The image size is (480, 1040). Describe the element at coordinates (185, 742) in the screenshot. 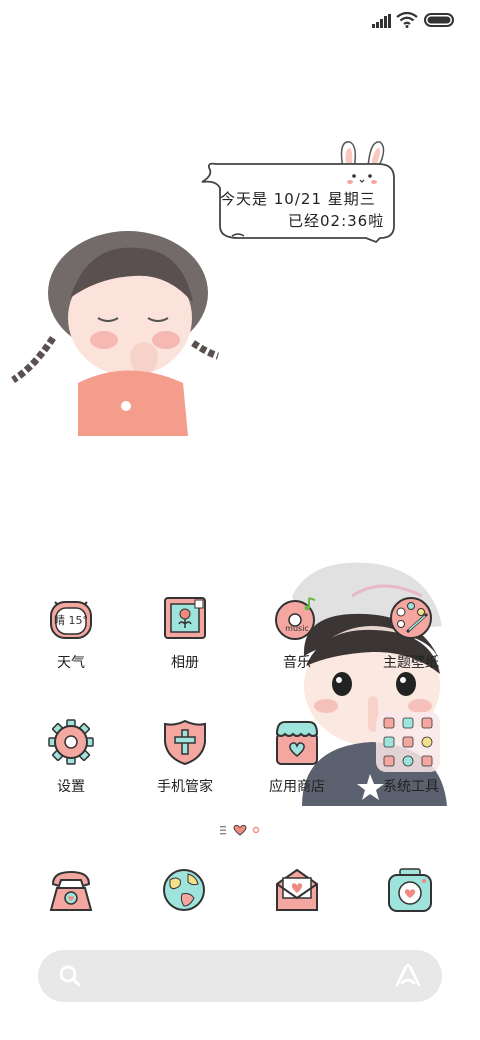

I see `security-icon` at that location.